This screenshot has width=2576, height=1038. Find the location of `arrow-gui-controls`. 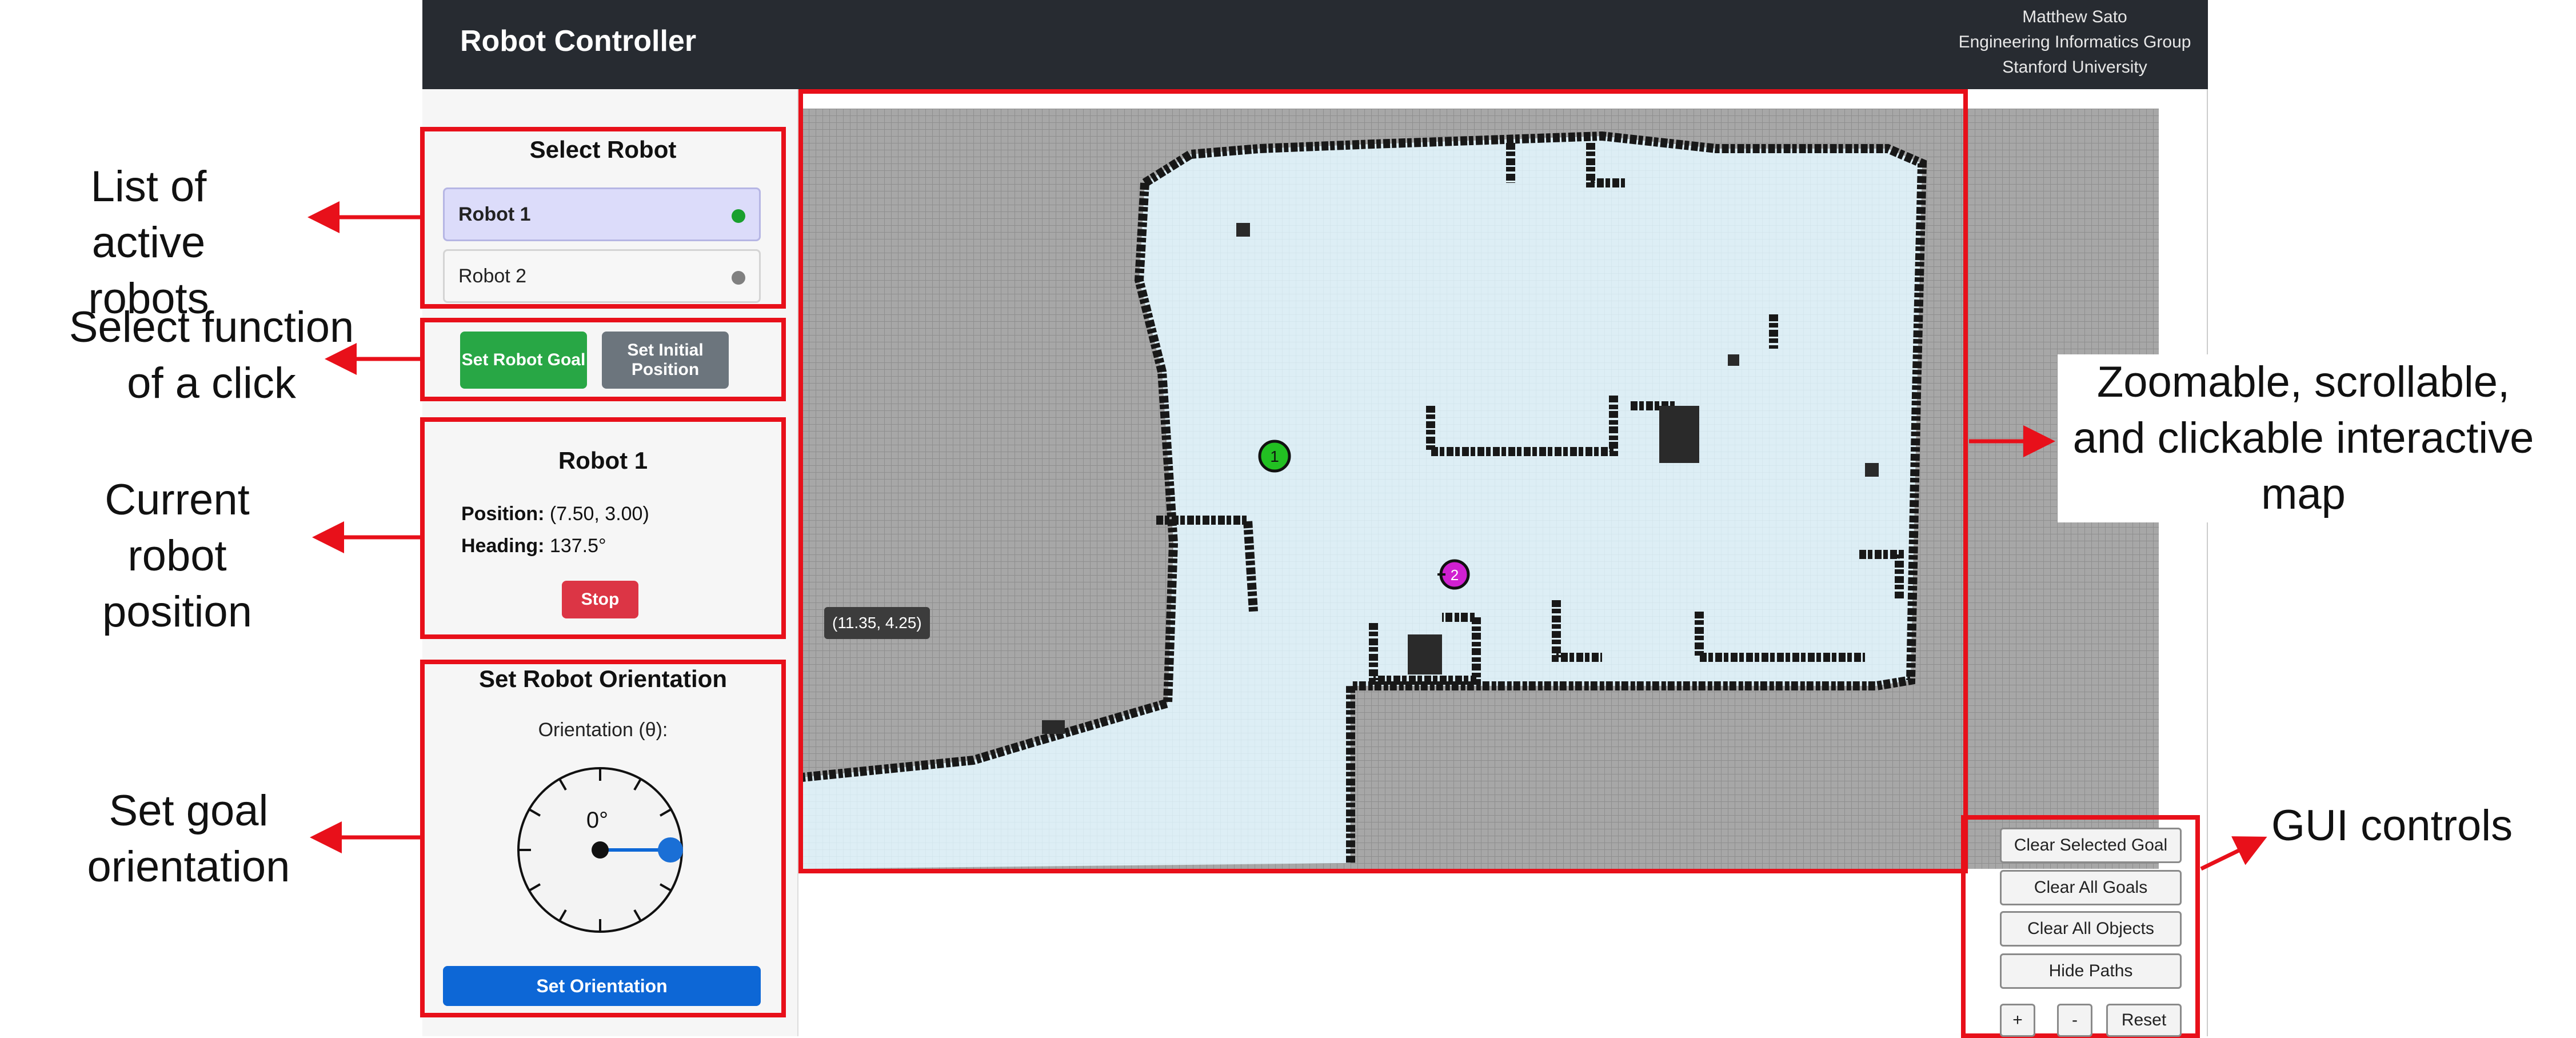

arrow-gui-controls is located at coordinates (2233, 853).